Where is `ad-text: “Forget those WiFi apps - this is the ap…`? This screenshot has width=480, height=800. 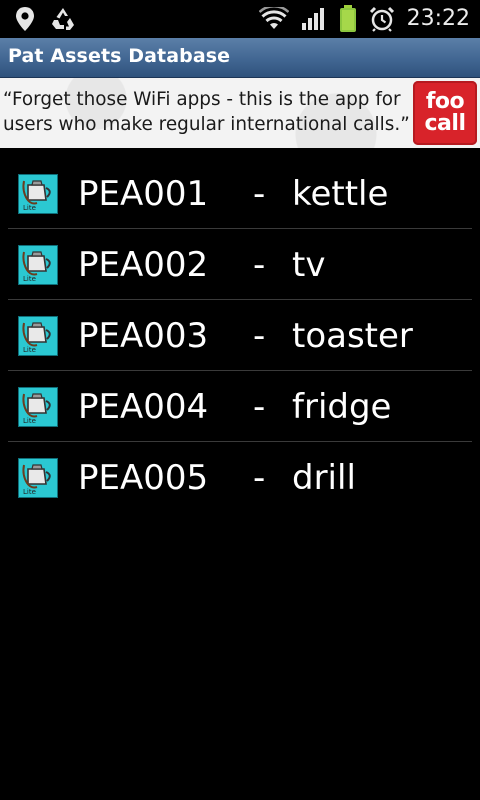 ad-text: “Forget those WiFi apps - this is the ap… is located at coordinates (208, 112).